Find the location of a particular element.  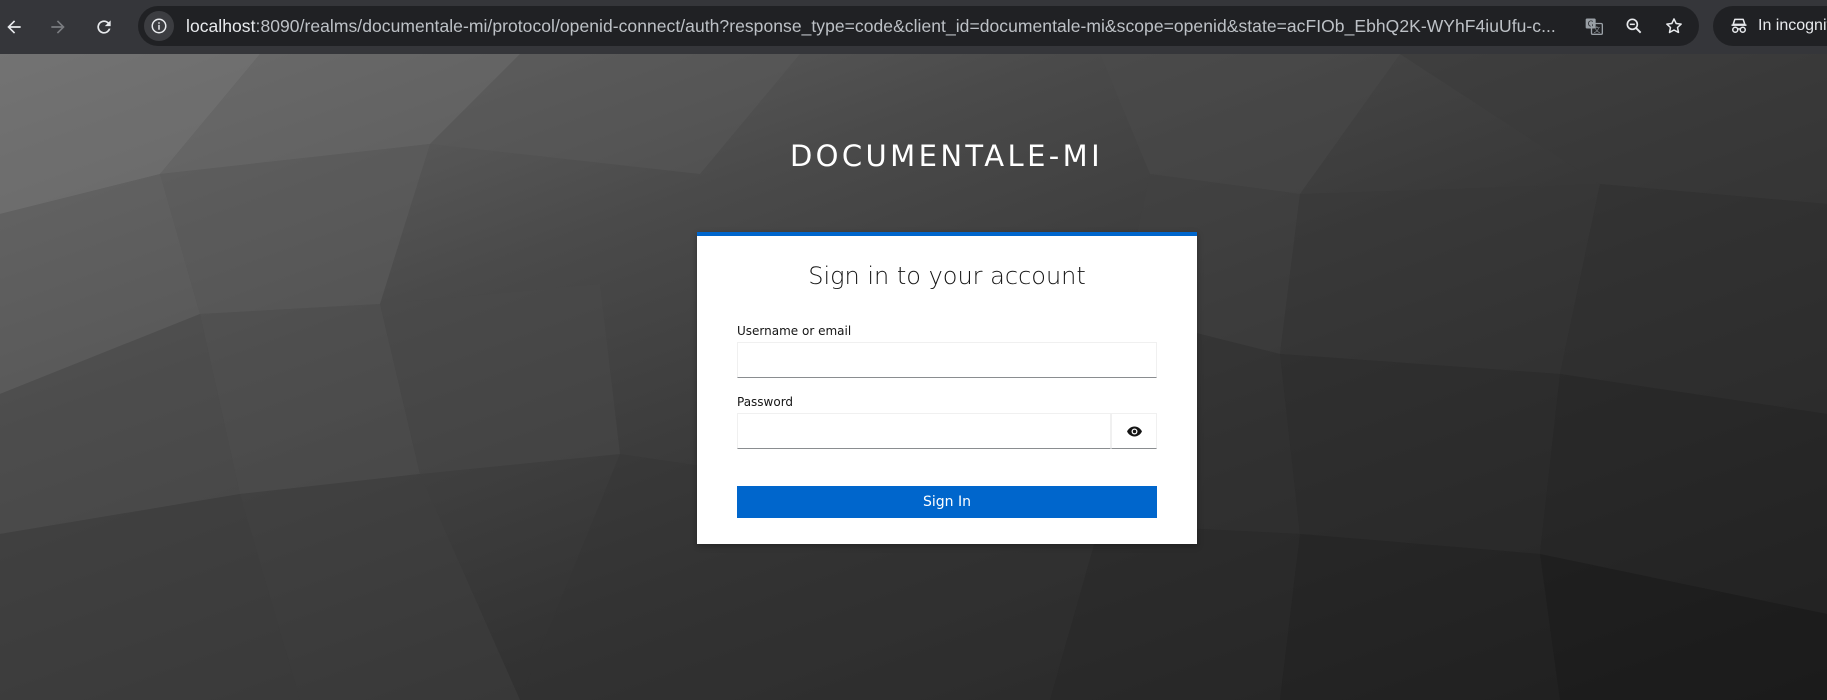

reload-icon is located at coordinates (104, 27).